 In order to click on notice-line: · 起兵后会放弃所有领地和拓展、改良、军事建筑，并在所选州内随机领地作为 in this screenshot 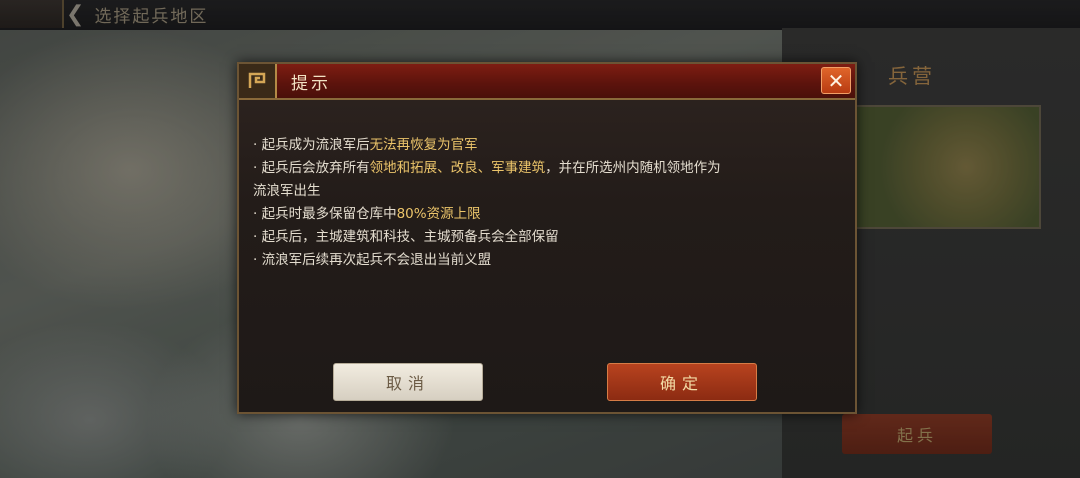, I will do `click(548, 168)`.